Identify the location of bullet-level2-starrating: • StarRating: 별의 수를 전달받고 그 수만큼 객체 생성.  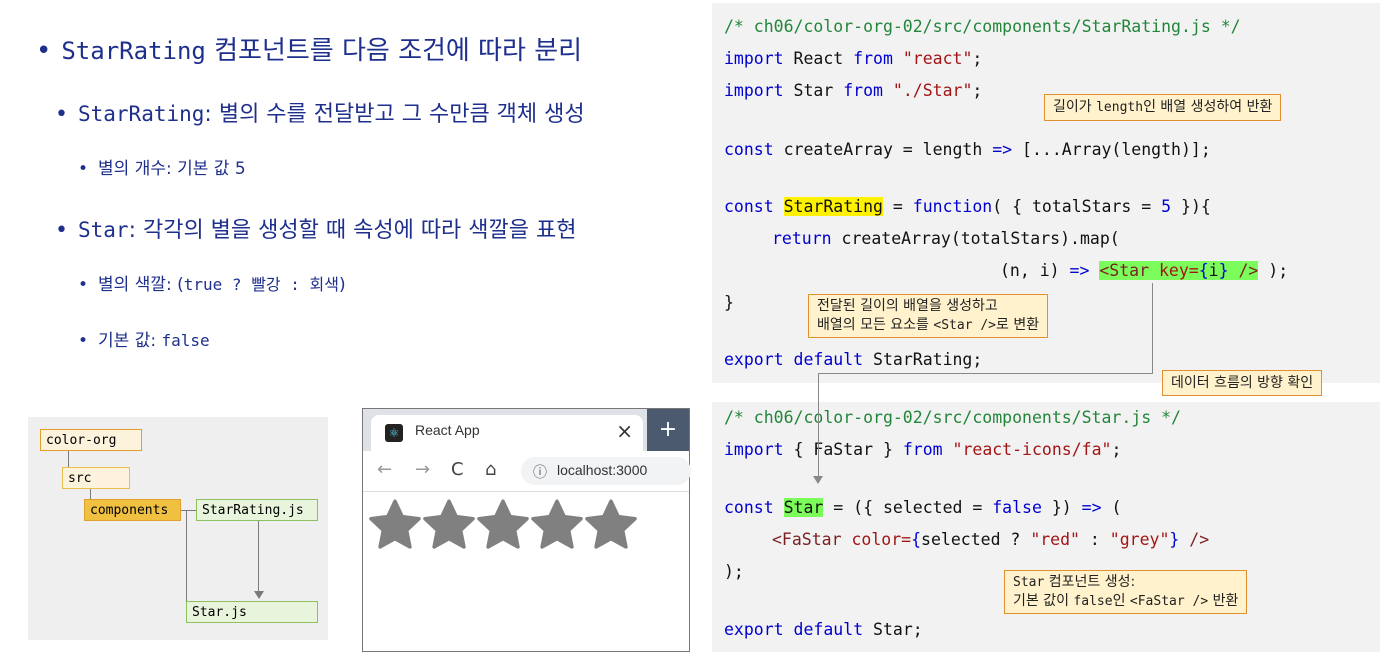
(320, 114).